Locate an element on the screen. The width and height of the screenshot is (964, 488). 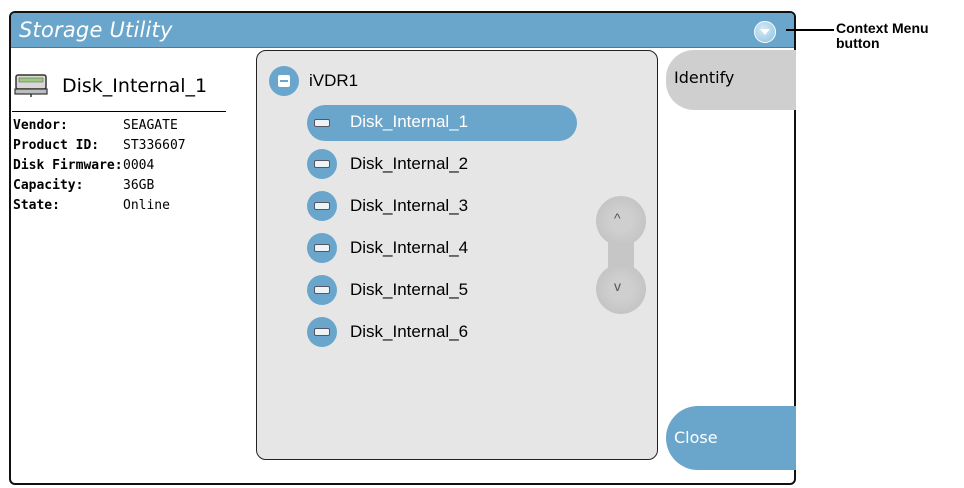
property-value: Online is located at coordinates (146, 205).